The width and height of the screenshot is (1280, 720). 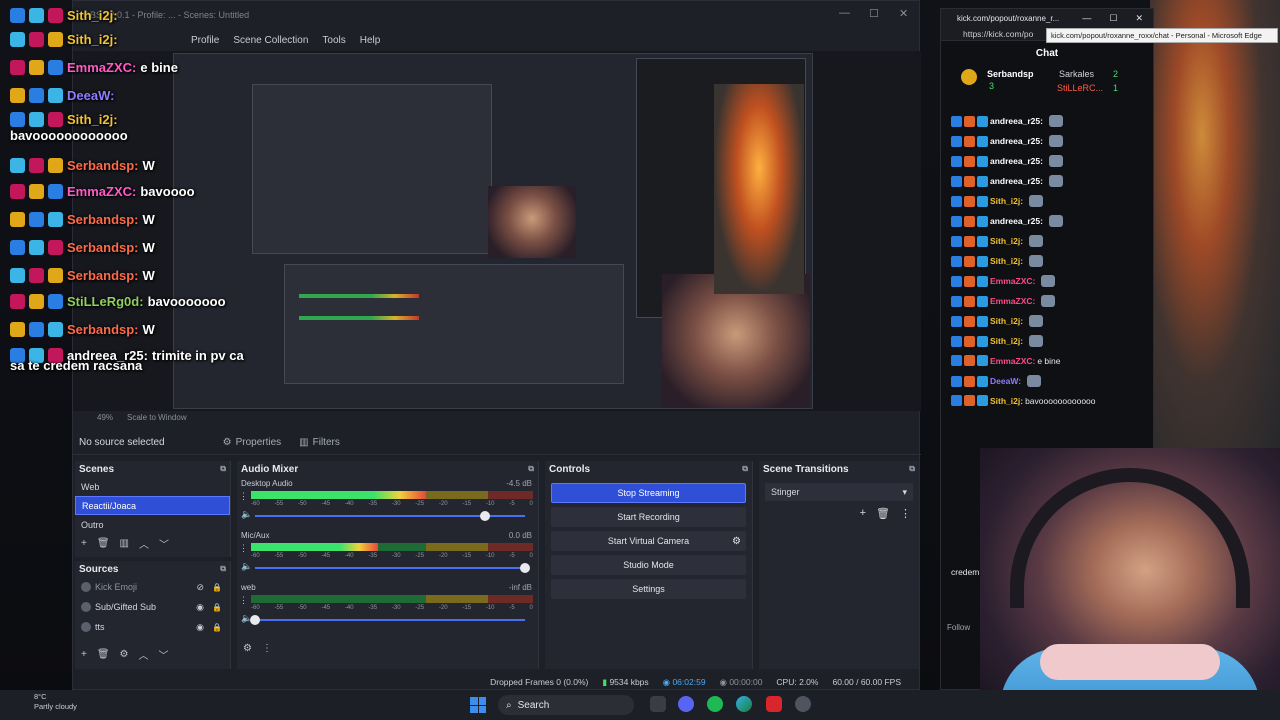 I want to click on chat-text: bavoooooooooooo, so click(x=1060, y=400).